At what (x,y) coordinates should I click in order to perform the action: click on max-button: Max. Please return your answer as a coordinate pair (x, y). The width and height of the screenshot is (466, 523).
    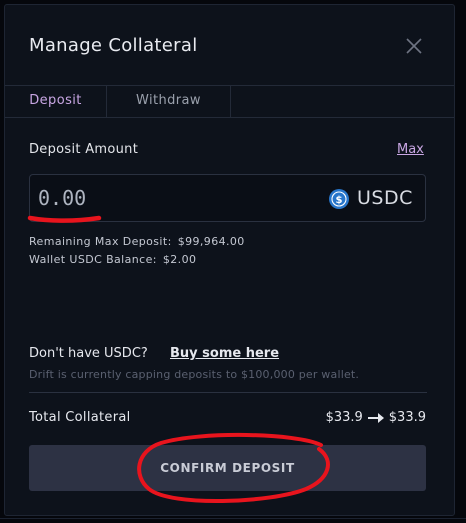
    Looking at the image, I should click on (410, 149).